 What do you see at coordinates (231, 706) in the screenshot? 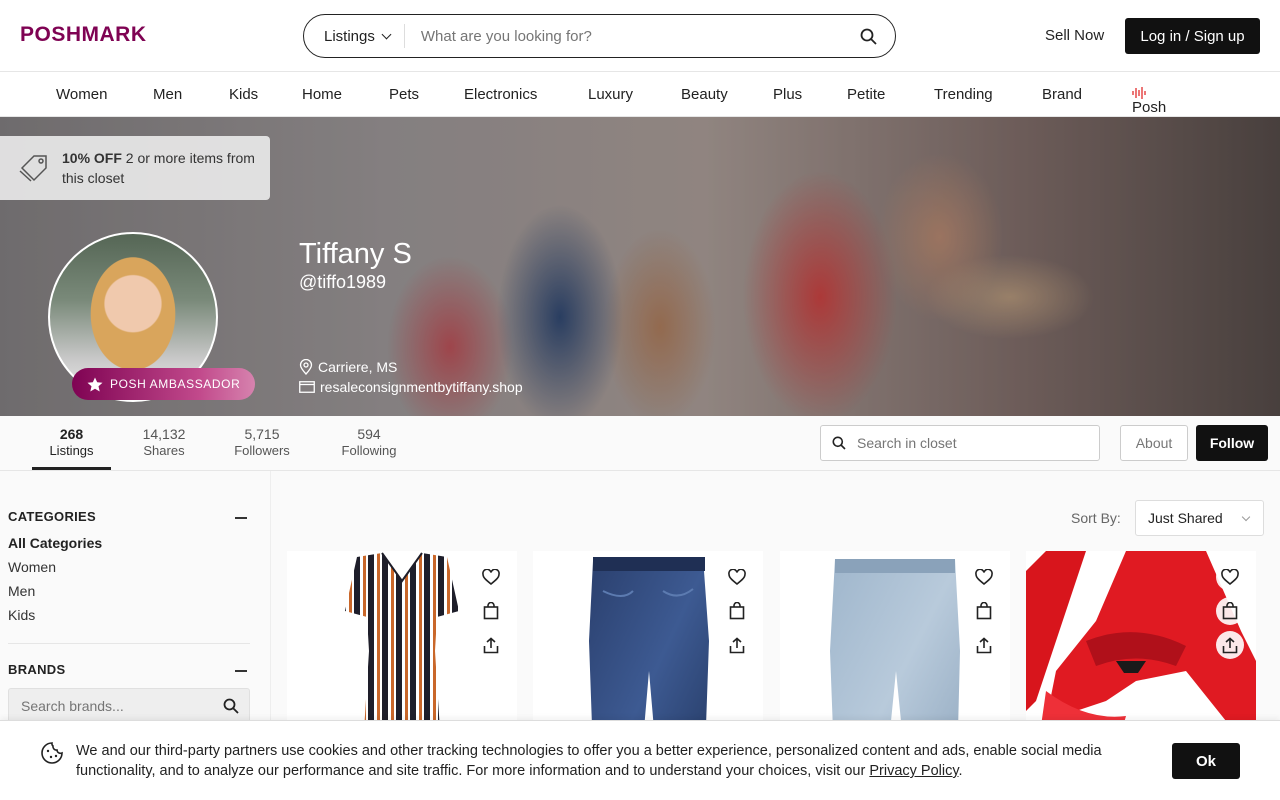
I see `brand-search-button` at bounding box center [231, 706].